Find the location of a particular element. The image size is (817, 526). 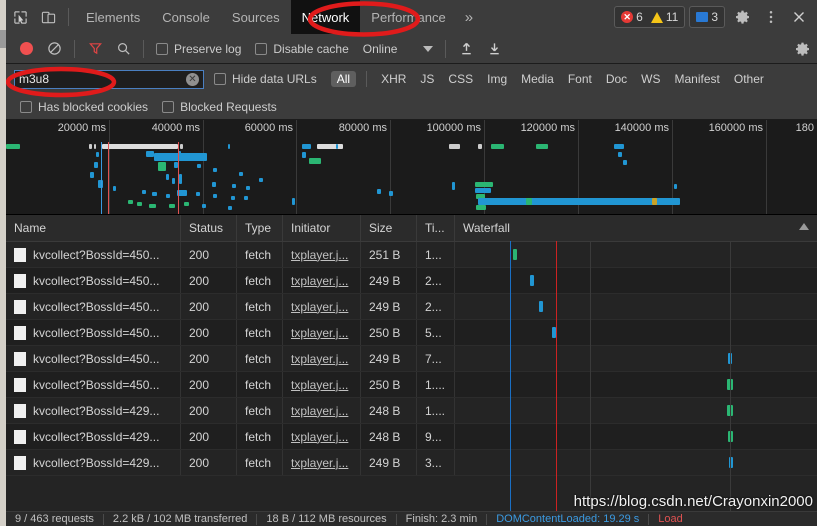

filter-funnel-icon is located at coordinates (95, 49).